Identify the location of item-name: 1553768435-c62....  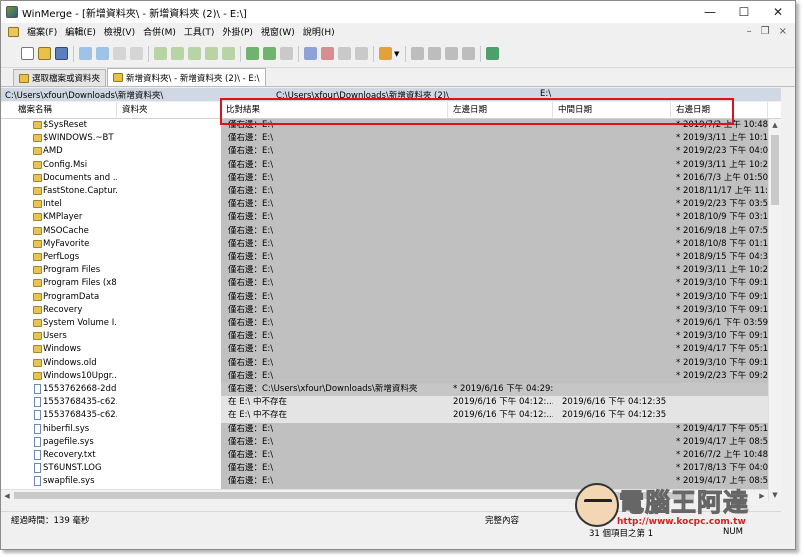
(80, 402).